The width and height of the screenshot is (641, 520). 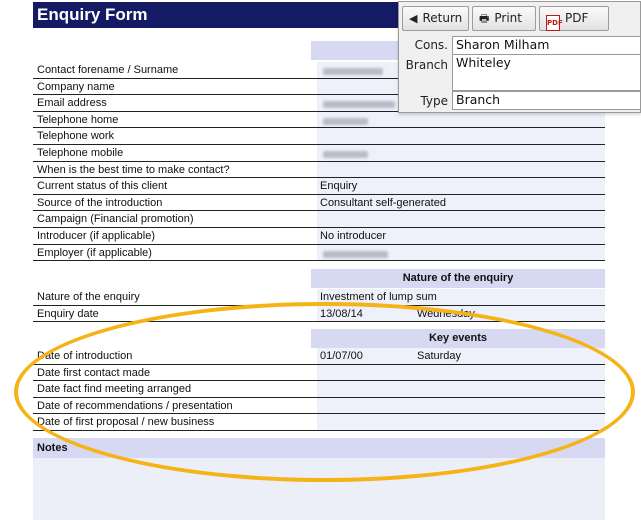 I want to click on weekday-text: Wednesday, so click(x=446, y=313).